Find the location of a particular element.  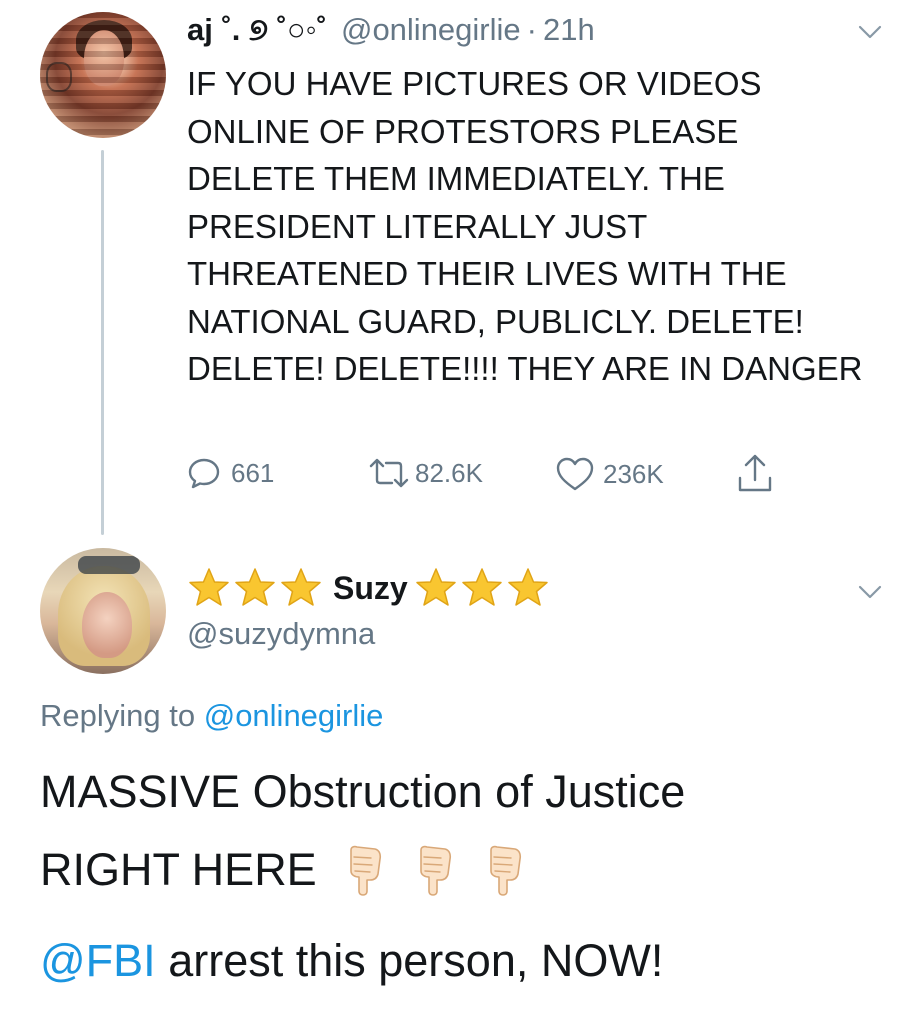

share-button is located at coordinates (755, 473).